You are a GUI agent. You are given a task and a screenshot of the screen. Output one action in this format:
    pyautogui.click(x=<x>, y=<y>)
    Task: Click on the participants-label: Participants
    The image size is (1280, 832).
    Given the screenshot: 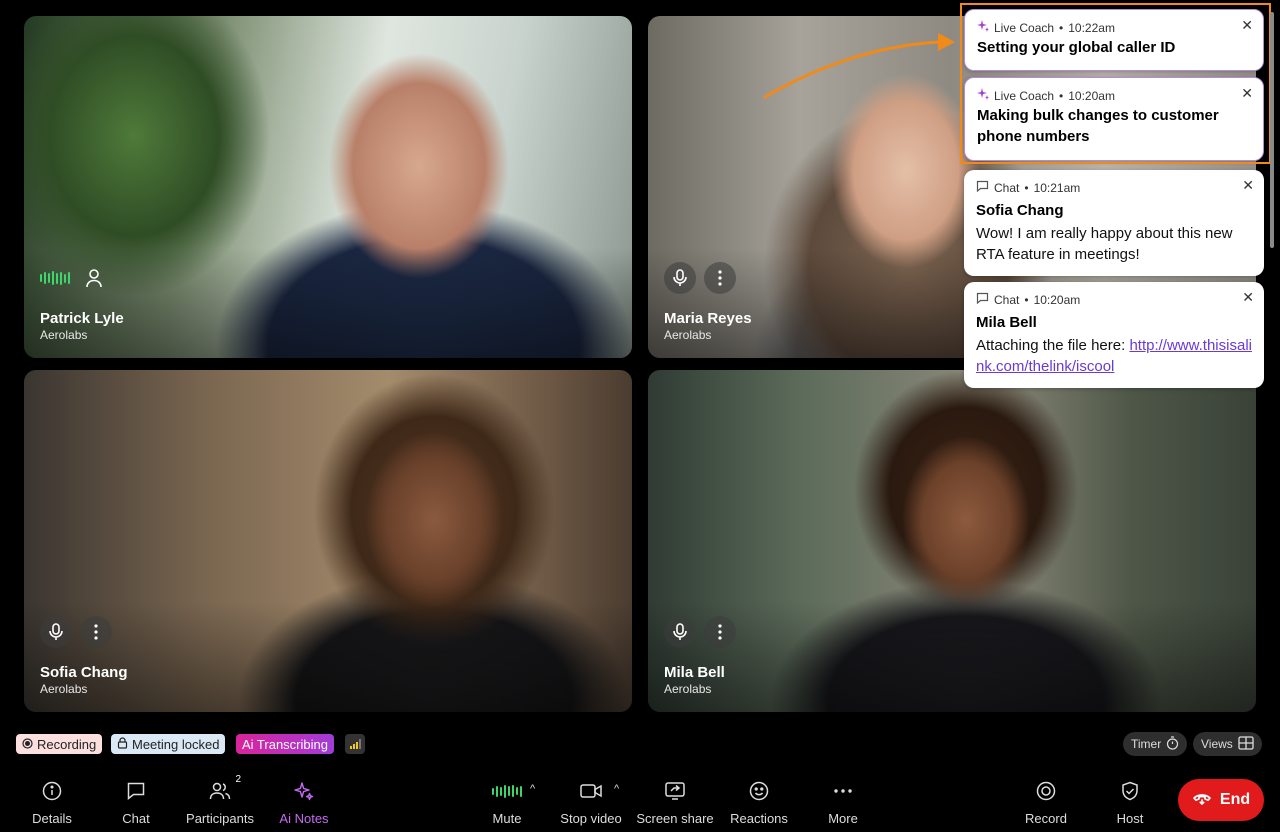 What is the action you would take?
    pyautogui.click(x=220, y=818)
    